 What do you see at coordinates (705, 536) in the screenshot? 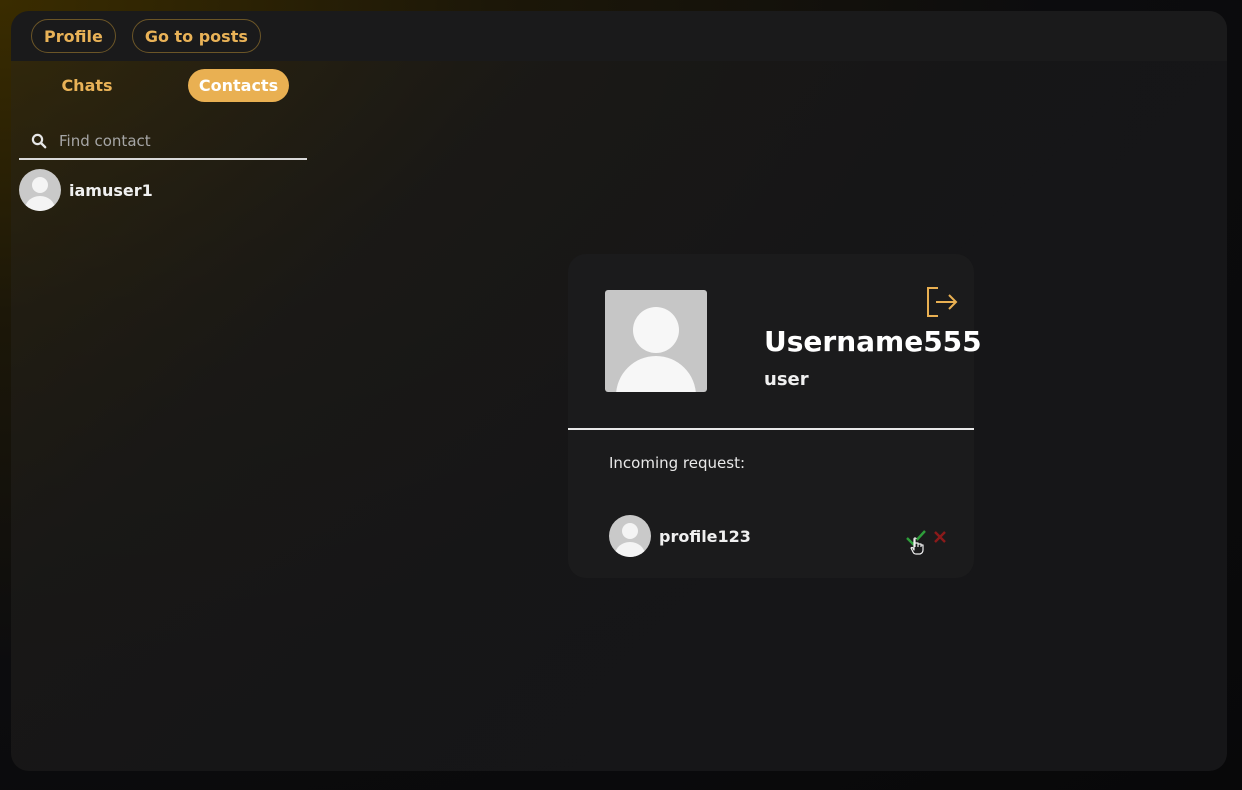
I see `request-name: profile123` at bounding box center [705, 536].